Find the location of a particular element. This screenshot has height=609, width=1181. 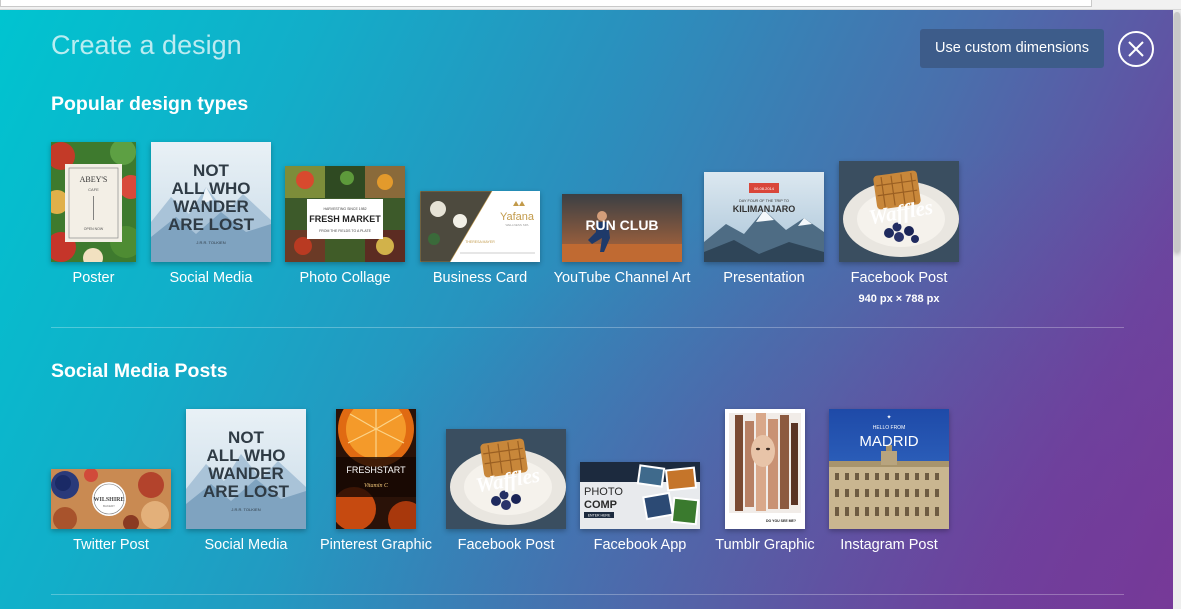

presentation-thumb-badge: 06.08.2014 is located at coordinates (764, 188).